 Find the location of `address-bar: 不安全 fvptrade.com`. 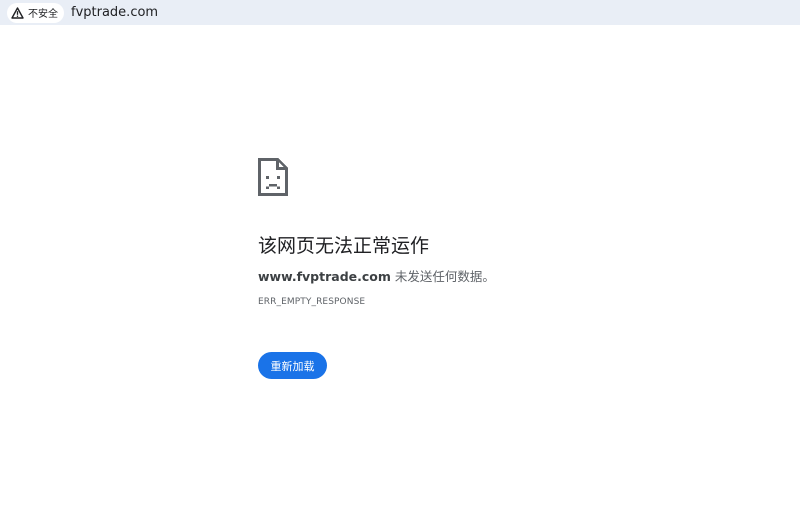

address-bar: 不安全 fvptrade.com is located at coordinates (400, 12).